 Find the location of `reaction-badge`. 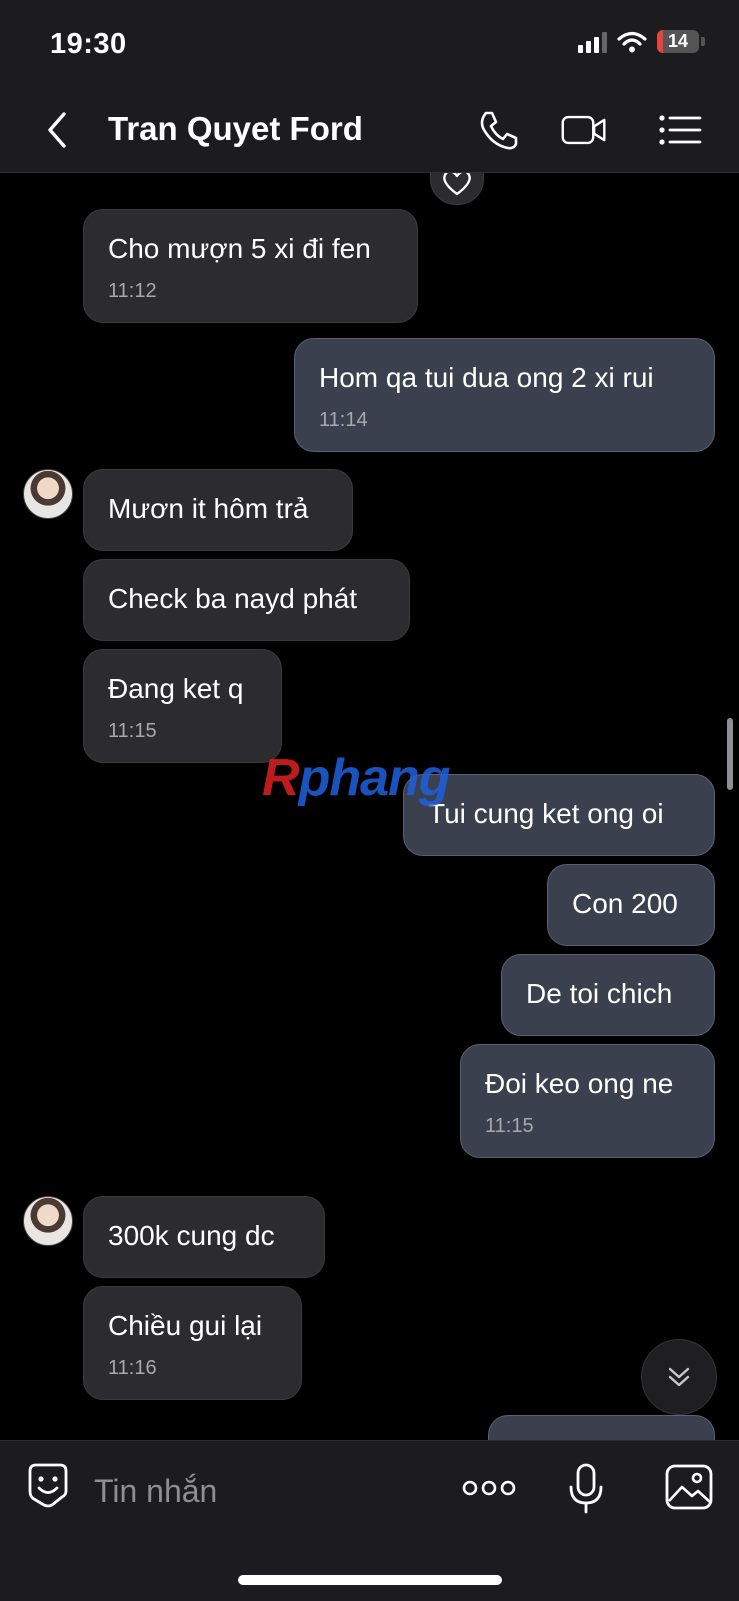

reaction-badge is located at coordinates (457, 189).